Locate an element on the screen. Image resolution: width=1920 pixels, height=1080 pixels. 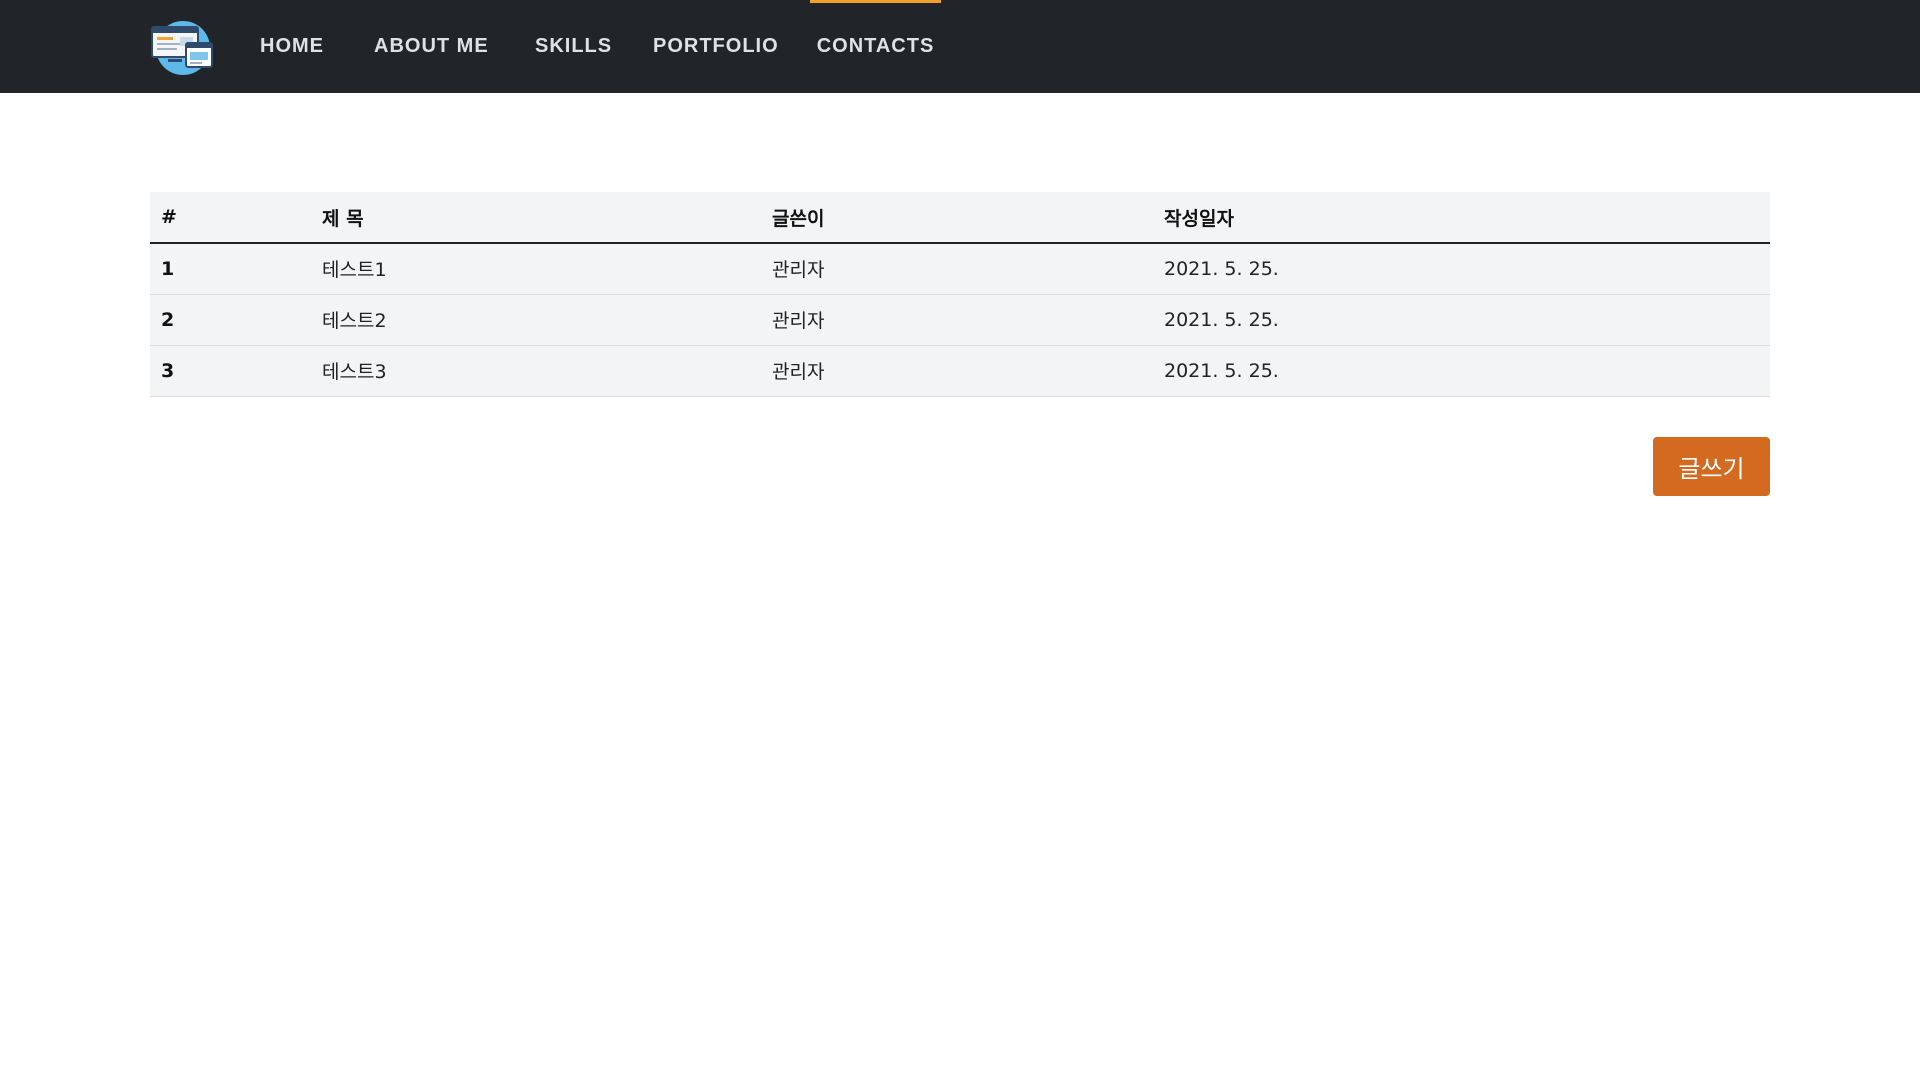
table-header-row: # 제 목 글쓴이 작성일자 is located at coordinates (960, 218).